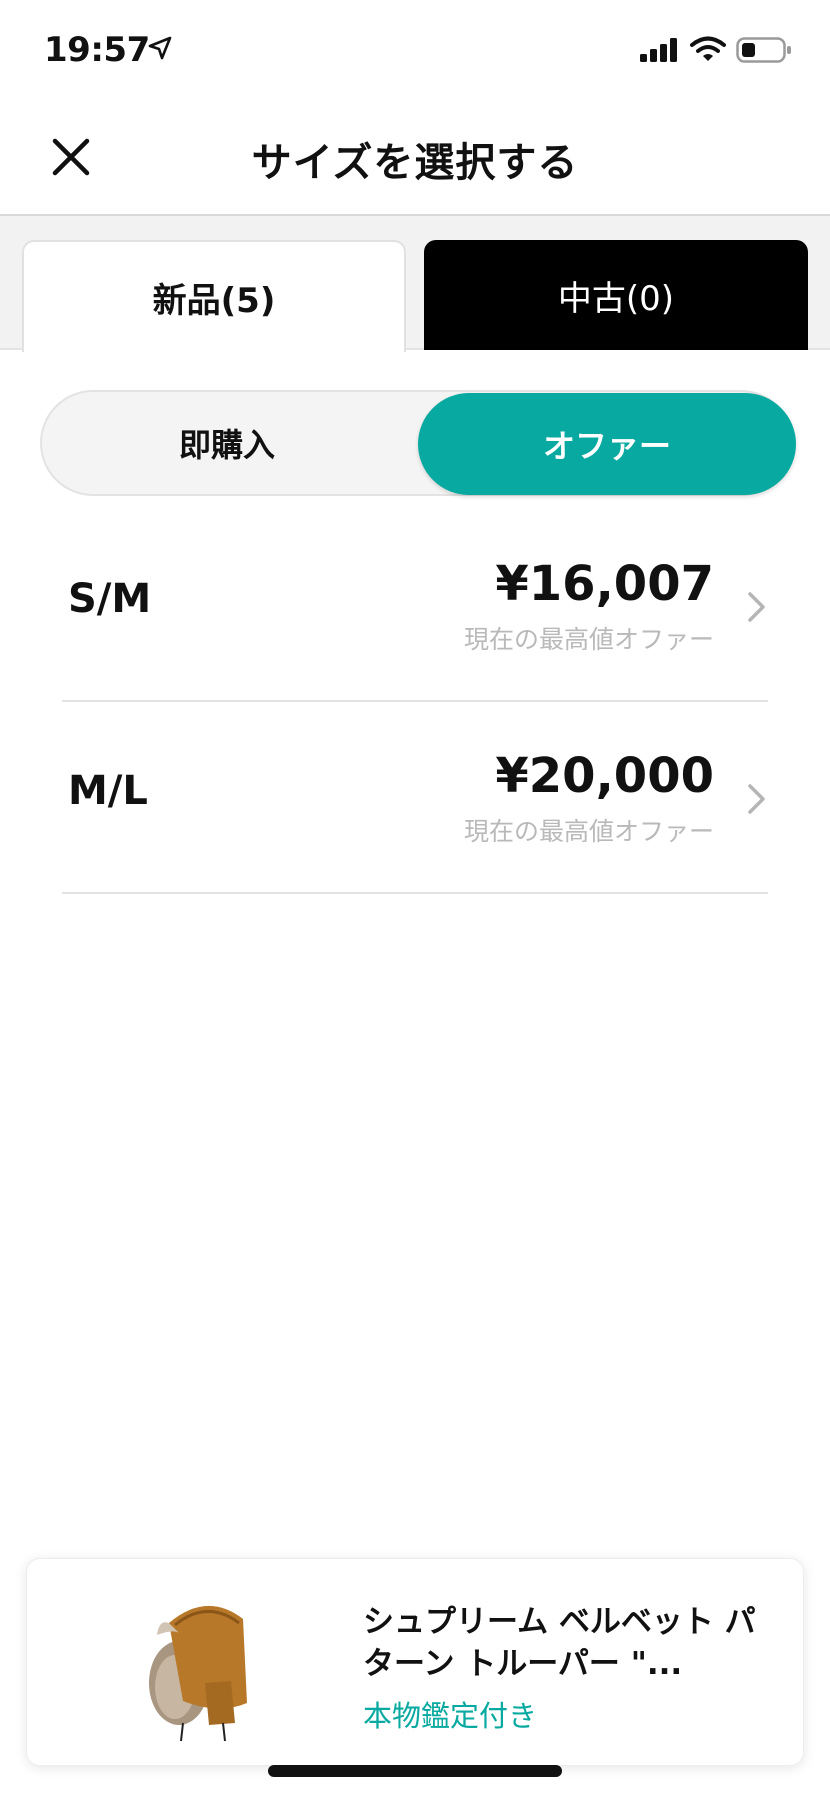  I want to click on tab-used: 中古(0), so click(616, 295).